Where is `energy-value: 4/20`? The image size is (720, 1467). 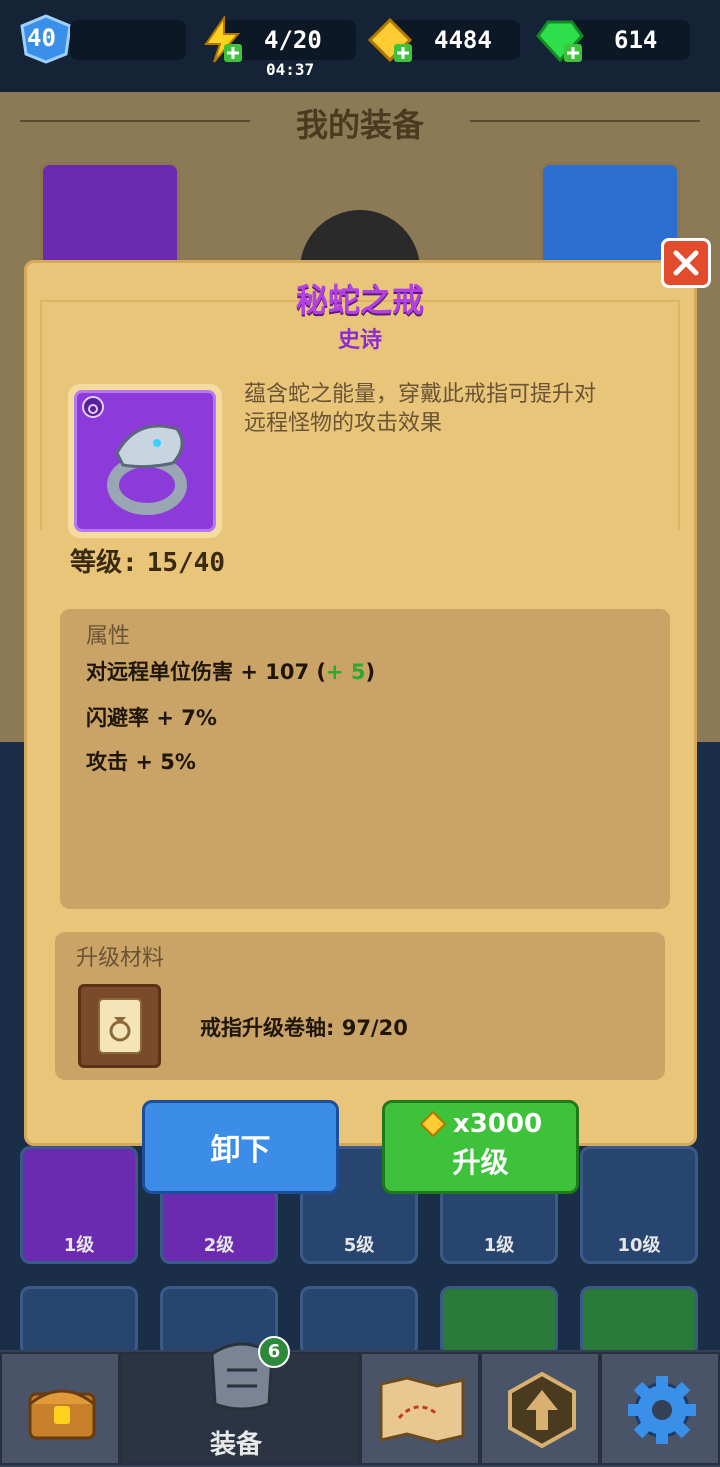 energy-value: 4/20 is located at coordinates (293, 40).